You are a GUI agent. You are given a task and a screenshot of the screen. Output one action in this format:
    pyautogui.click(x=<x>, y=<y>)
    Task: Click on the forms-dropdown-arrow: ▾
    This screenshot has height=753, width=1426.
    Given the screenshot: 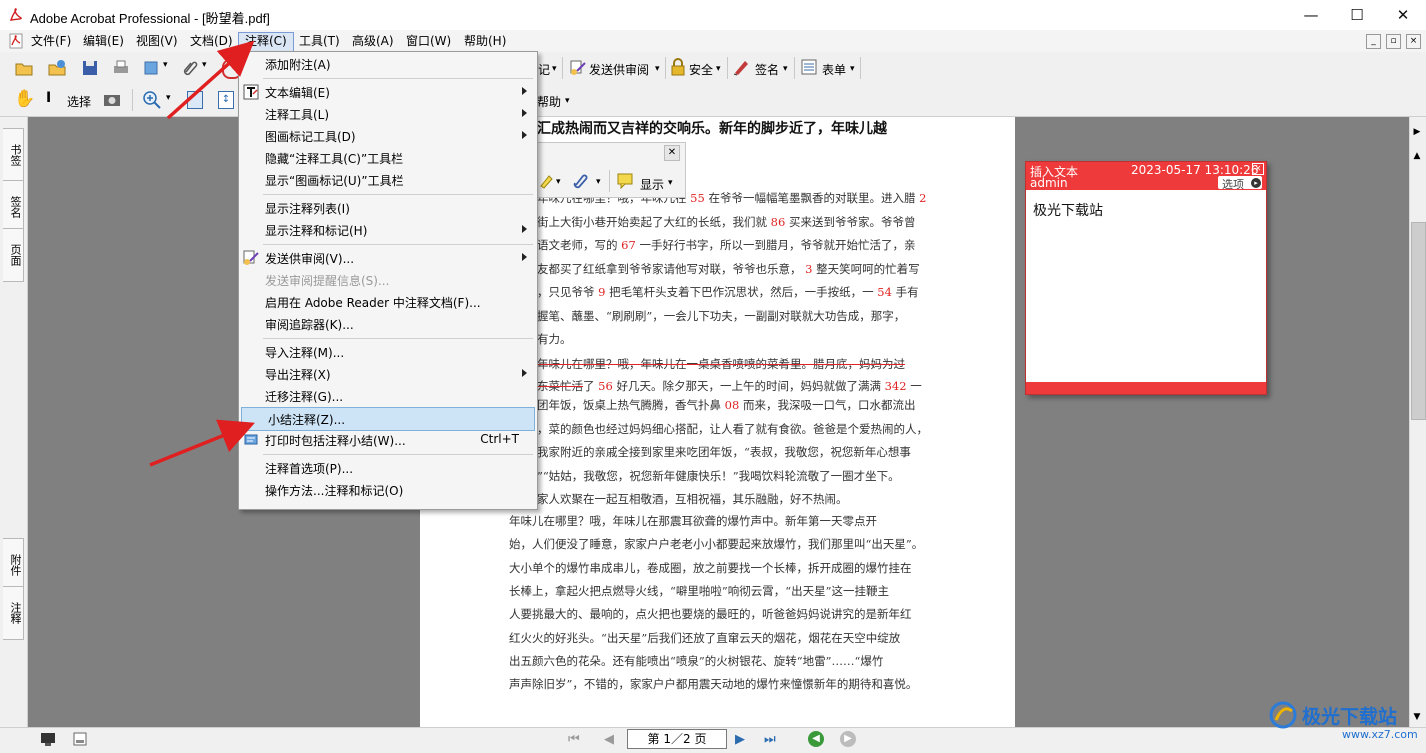 What is the action you would take?
    pyautogui.click(x=852, y=69)
    